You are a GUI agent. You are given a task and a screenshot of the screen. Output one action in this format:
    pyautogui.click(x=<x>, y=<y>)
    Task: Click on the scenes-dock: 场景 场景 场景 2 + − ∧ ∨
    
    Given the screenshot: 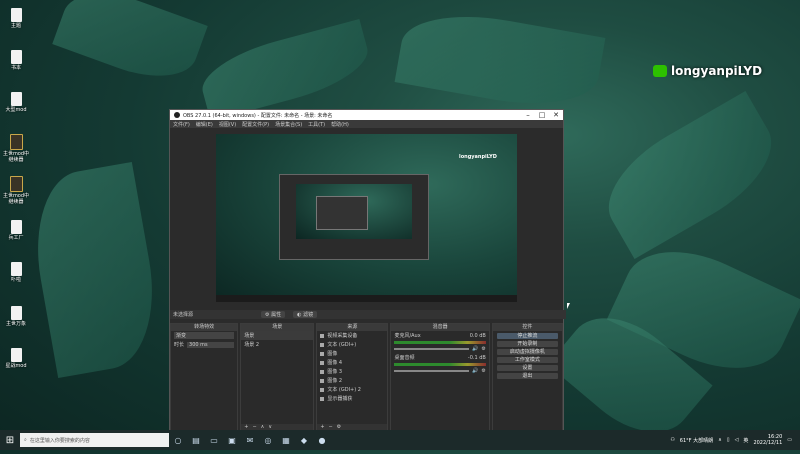 What is the action you would take?
    pyautogui.click(x=277, y=377)
    